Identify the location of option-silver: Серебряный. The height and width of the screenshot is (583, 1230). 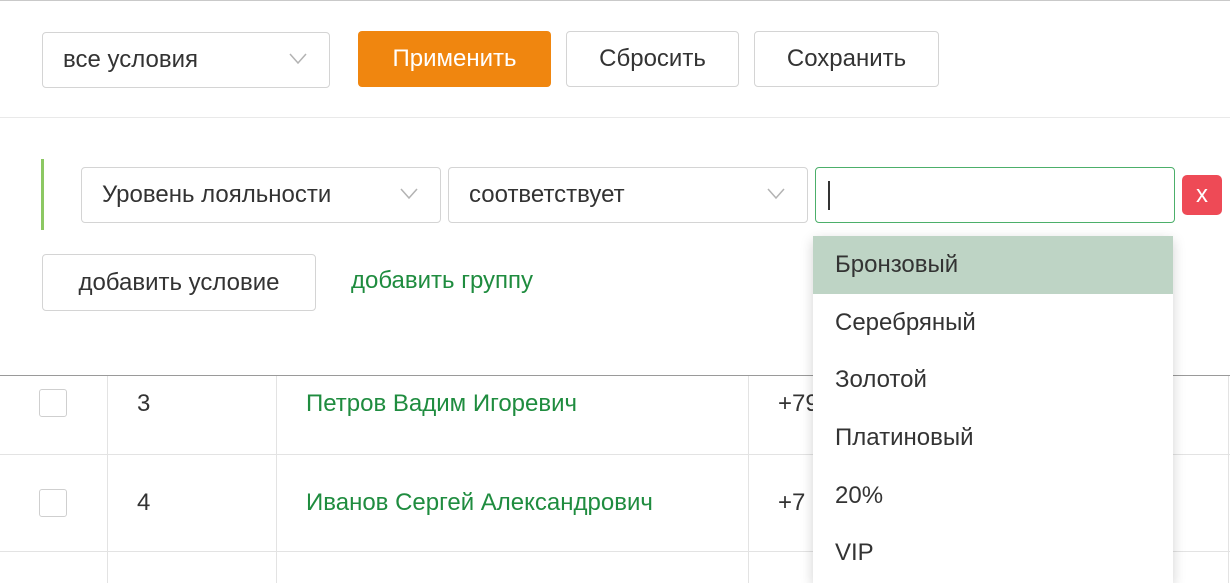
(993, 323).